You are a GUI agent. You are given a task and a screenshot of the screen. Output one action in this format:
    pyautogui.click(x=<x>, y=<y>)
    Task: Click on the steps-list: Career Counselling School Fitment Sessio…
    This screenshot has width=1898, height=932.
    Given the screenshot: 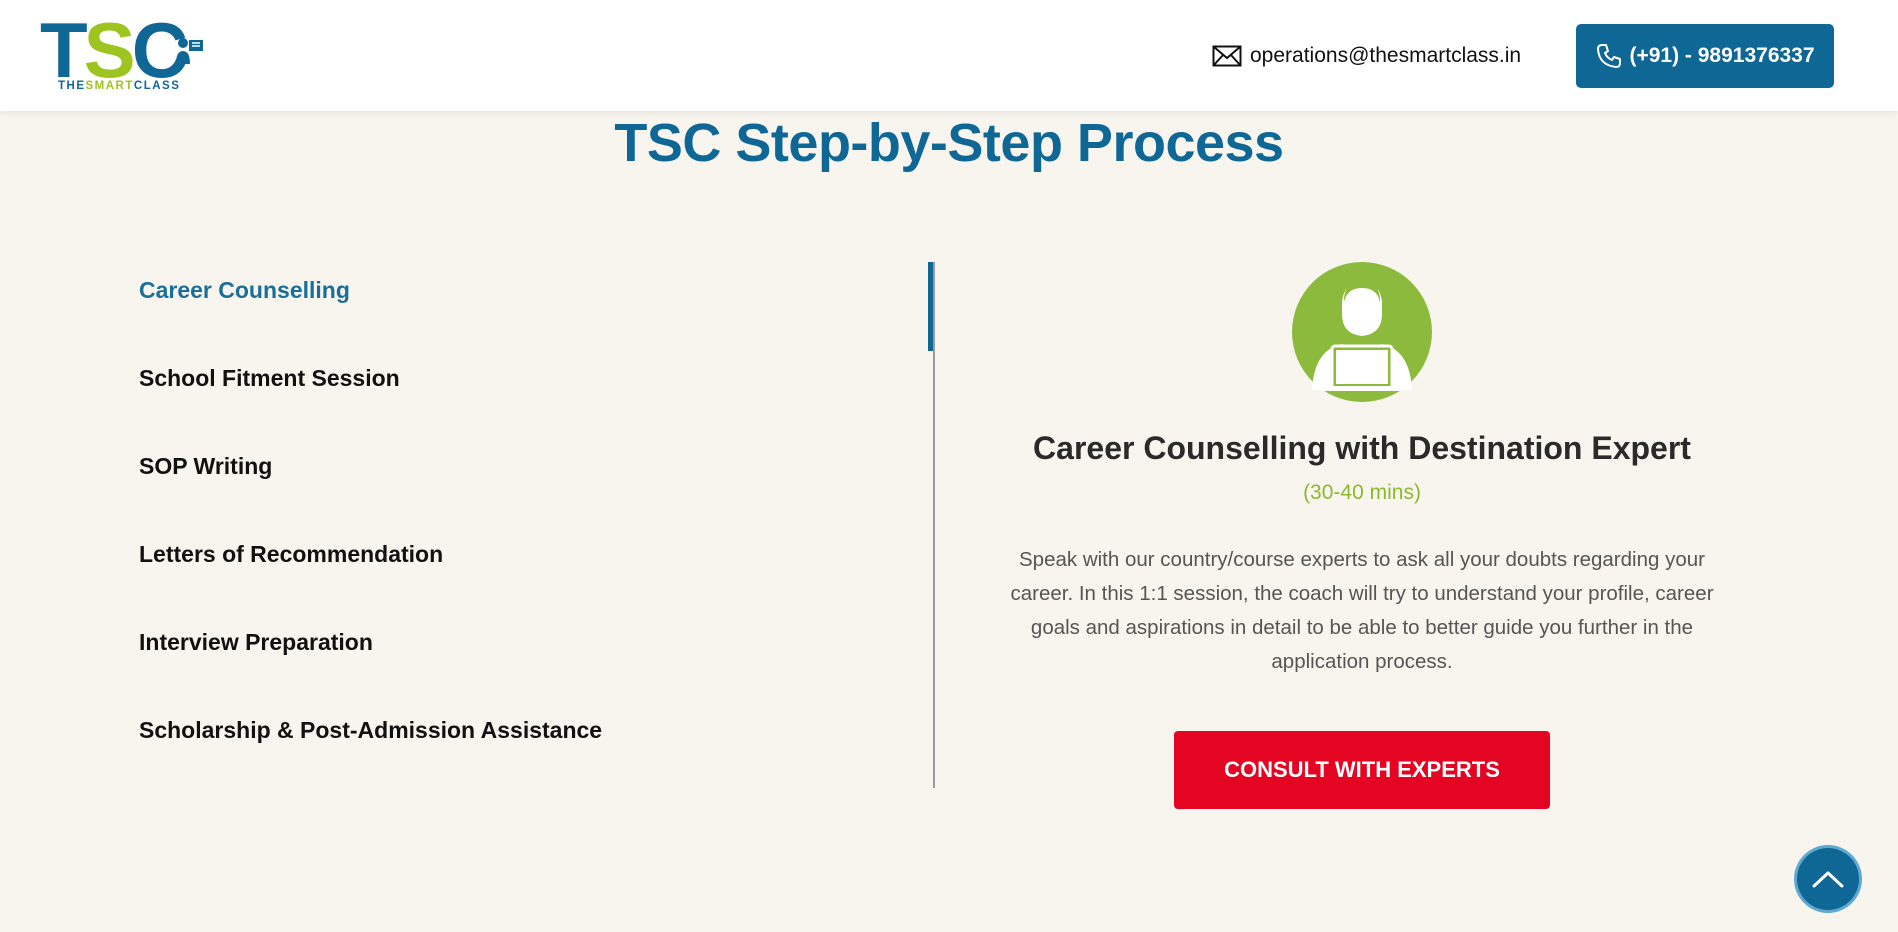 What is the action you would take?
    pyautogui.click(x=370, y=526)
    